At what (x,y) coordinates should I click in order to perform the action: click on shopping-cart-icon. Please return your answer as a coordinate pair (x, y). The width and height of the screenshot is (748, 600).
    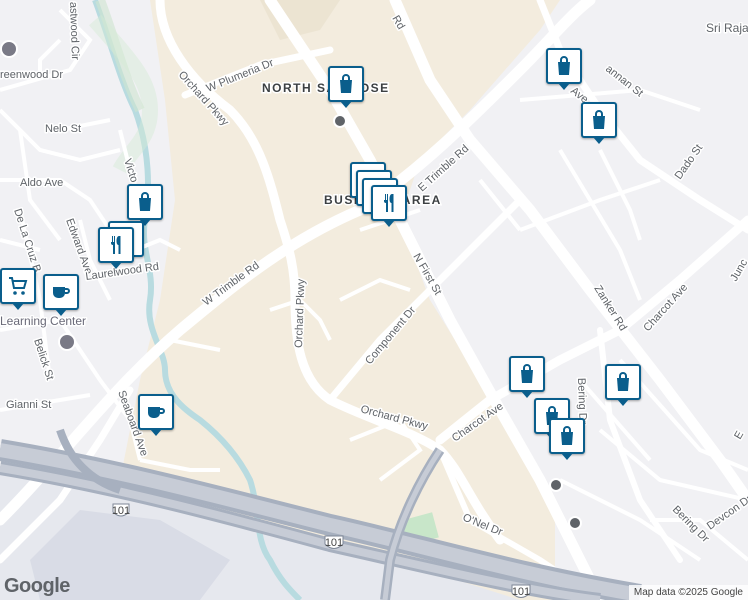
    Looking at the image, I should click on (18, 286).